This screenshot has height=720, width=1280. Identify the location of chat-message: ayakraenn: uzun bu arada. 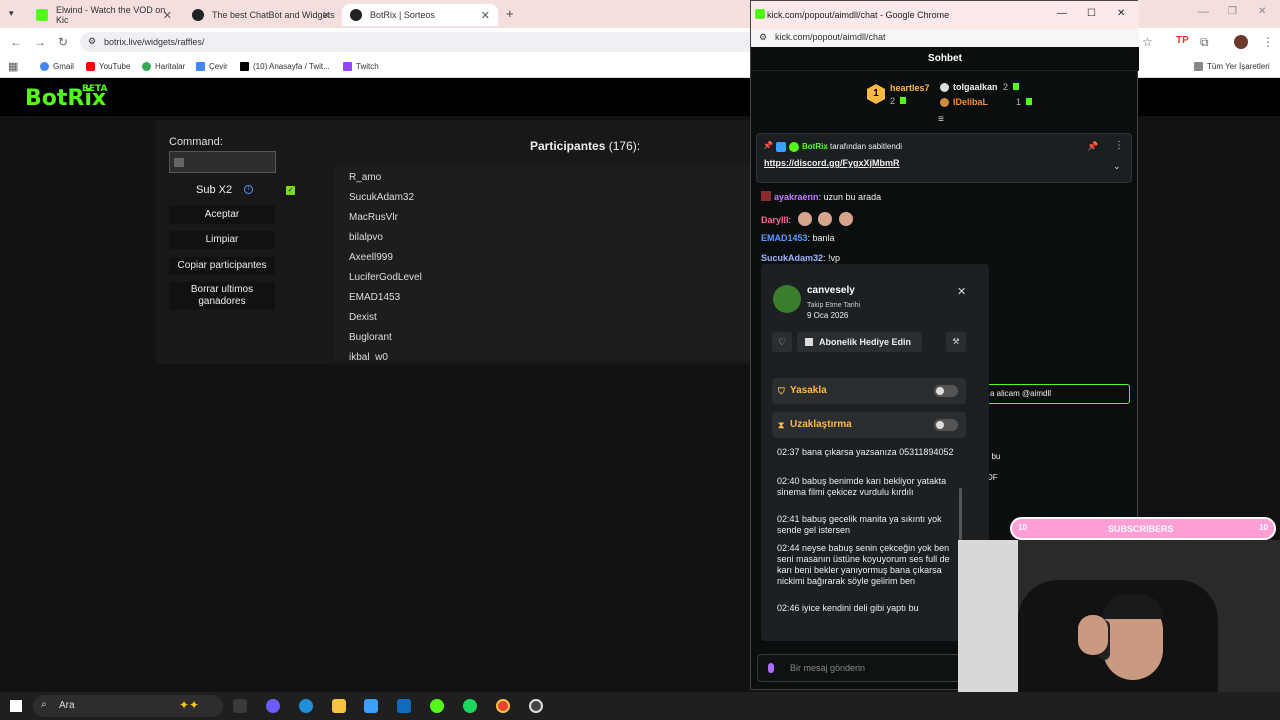
(821, 196).